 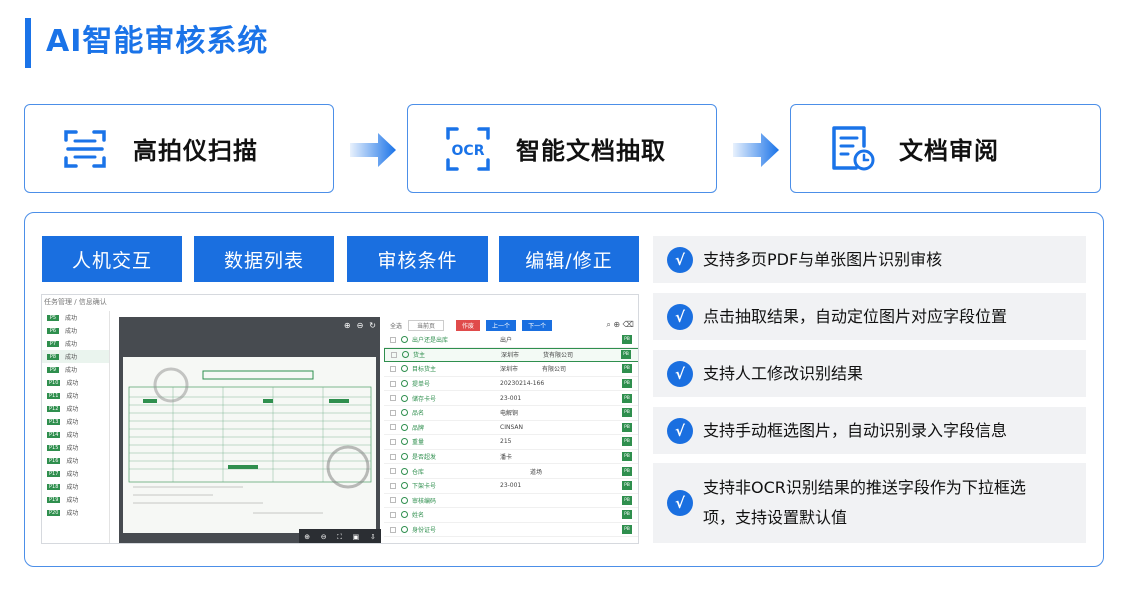 I want to click on page-tag: P8, so click(x=53, y=356).